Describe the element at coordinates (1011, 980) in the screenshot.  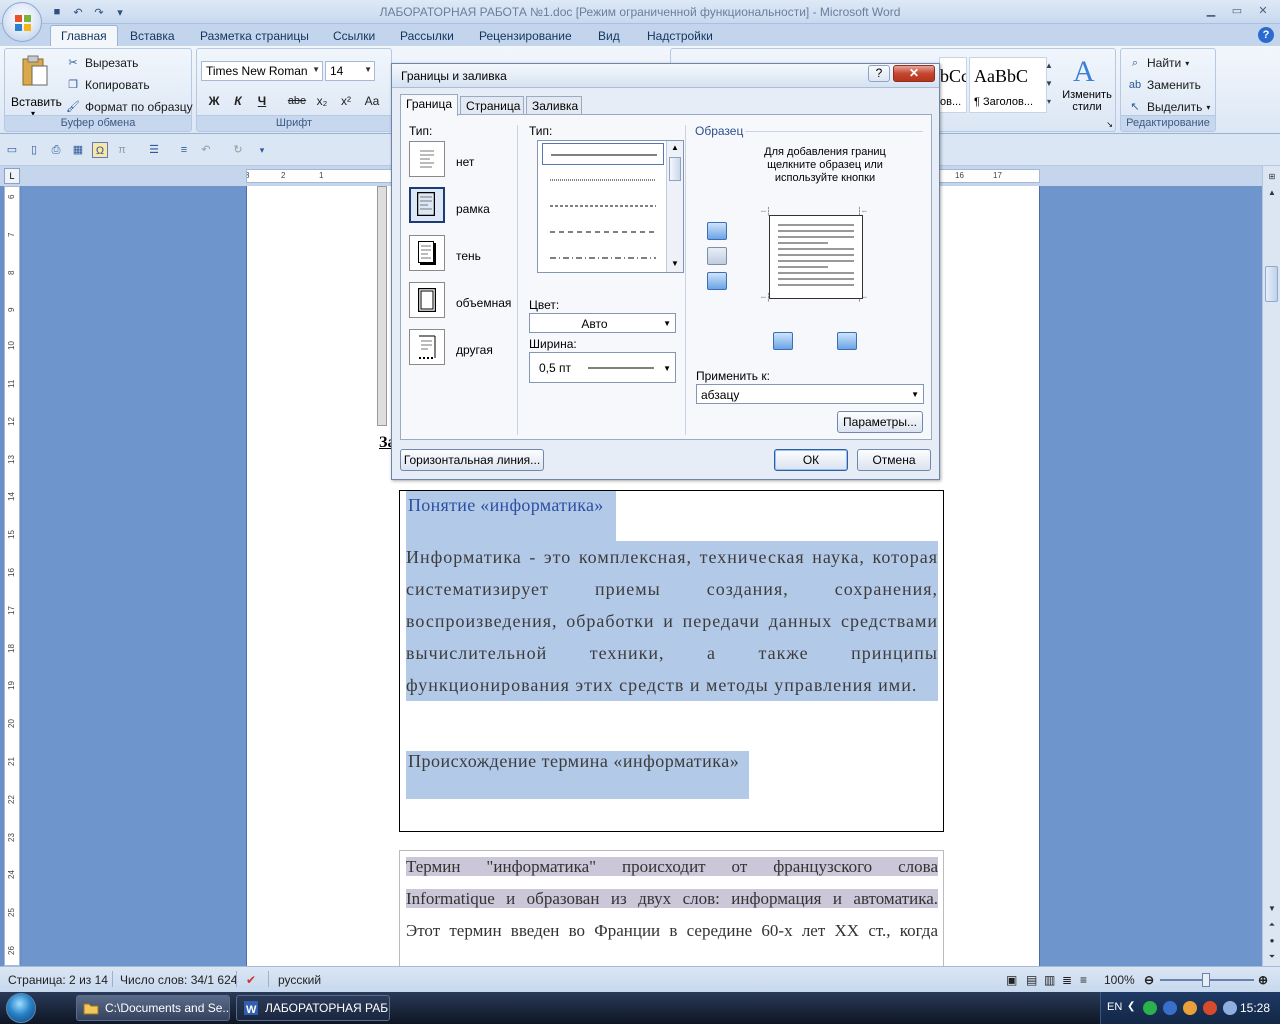
I see `print-layout-icon: ▣` at that location.